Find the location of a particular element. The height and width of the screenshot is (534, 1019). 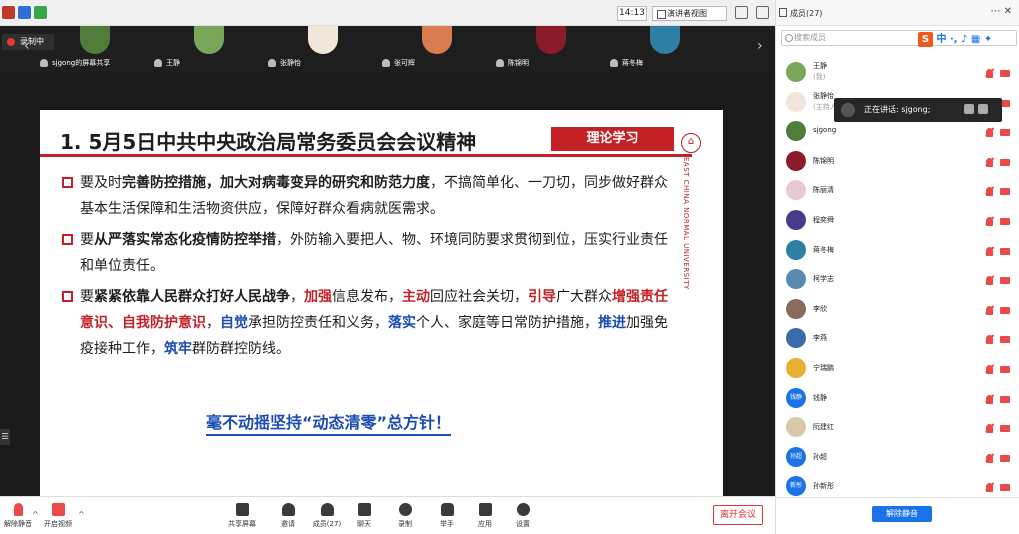

text-blue: 自觉 is located at coordinates (234, 323).